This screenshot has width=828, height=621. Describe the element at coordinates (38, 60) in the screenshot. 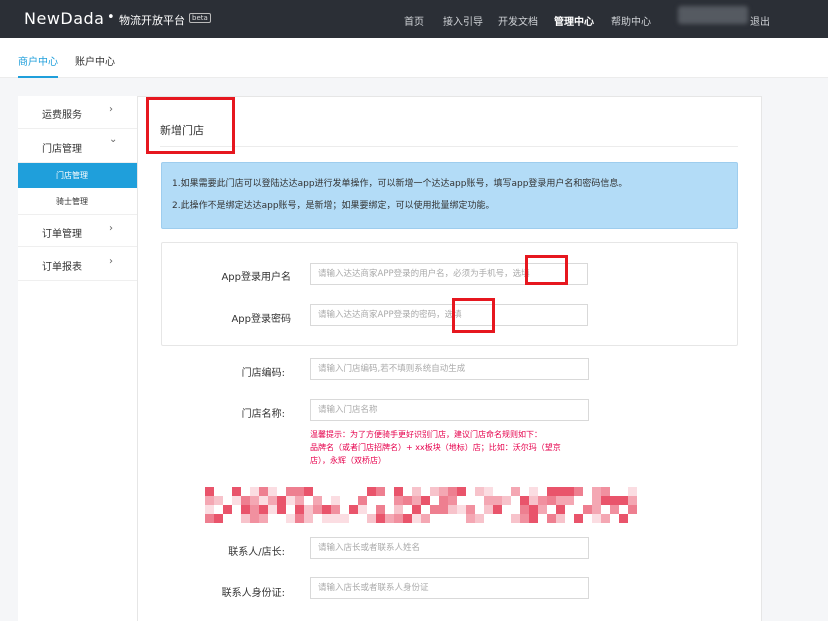

I see `tab-merchant-center: 商户中心` at that location.